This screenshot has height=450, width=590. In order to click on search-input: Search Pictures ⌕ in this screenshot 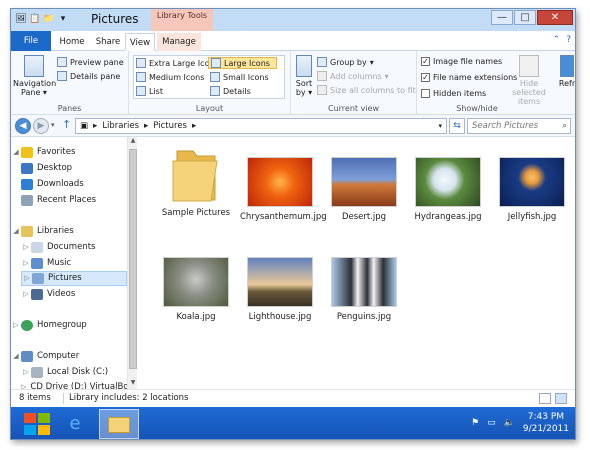, I will do `click(519, 126)`.